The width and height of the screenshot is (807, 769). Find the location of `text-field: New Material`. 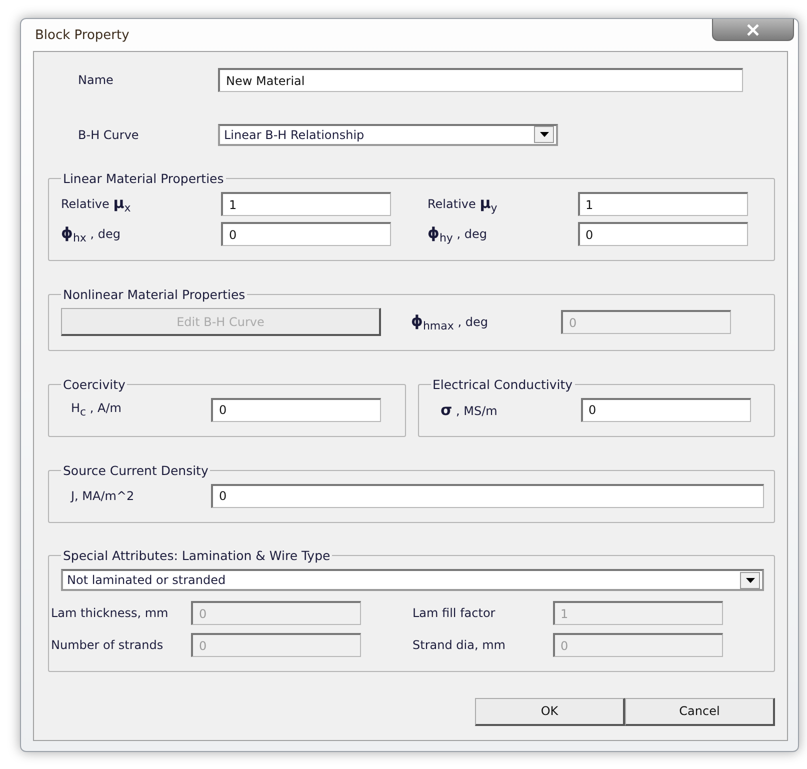

text-field: New Material is located at coordinates (480, 80).